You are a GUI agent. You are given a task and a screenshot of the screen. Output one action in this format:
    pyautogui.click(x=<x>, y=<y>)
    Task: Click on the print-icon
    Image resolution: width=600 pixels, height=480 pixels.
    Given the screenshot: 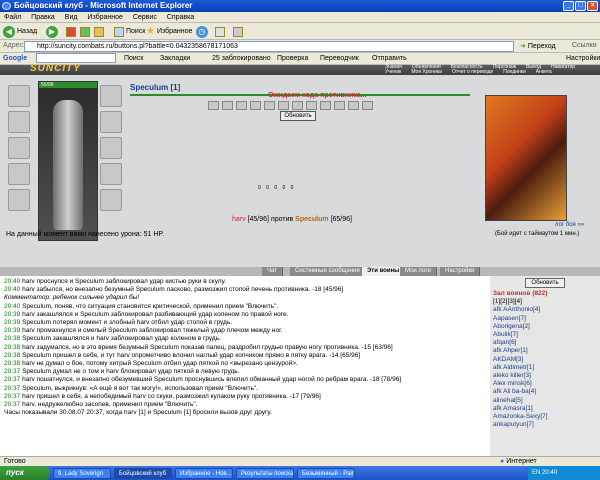 What is the action you would take?
    pyautogui.click(x=238, y=31)
    